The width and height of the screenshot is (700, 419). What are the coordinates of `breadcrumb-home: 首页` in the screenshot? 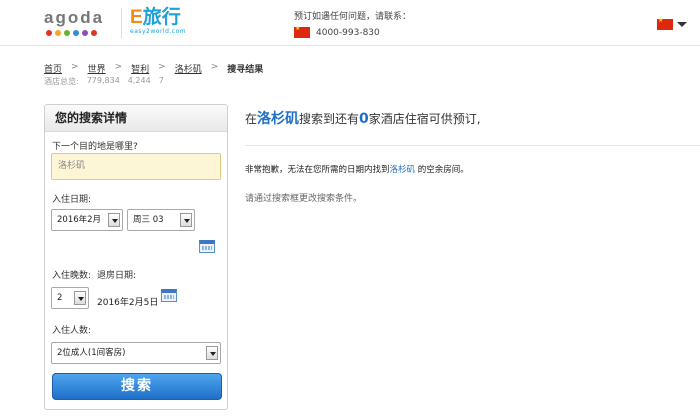 It's located at (53, 68).